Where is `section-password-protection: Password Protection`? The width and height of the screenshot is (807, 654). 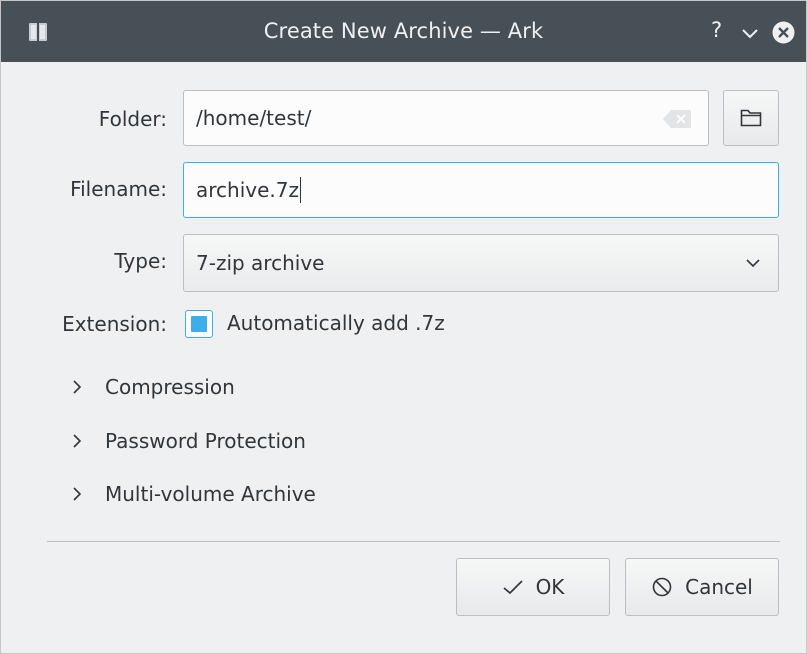 section-password-protection: Password Protection is located at coordinates (188, 441).